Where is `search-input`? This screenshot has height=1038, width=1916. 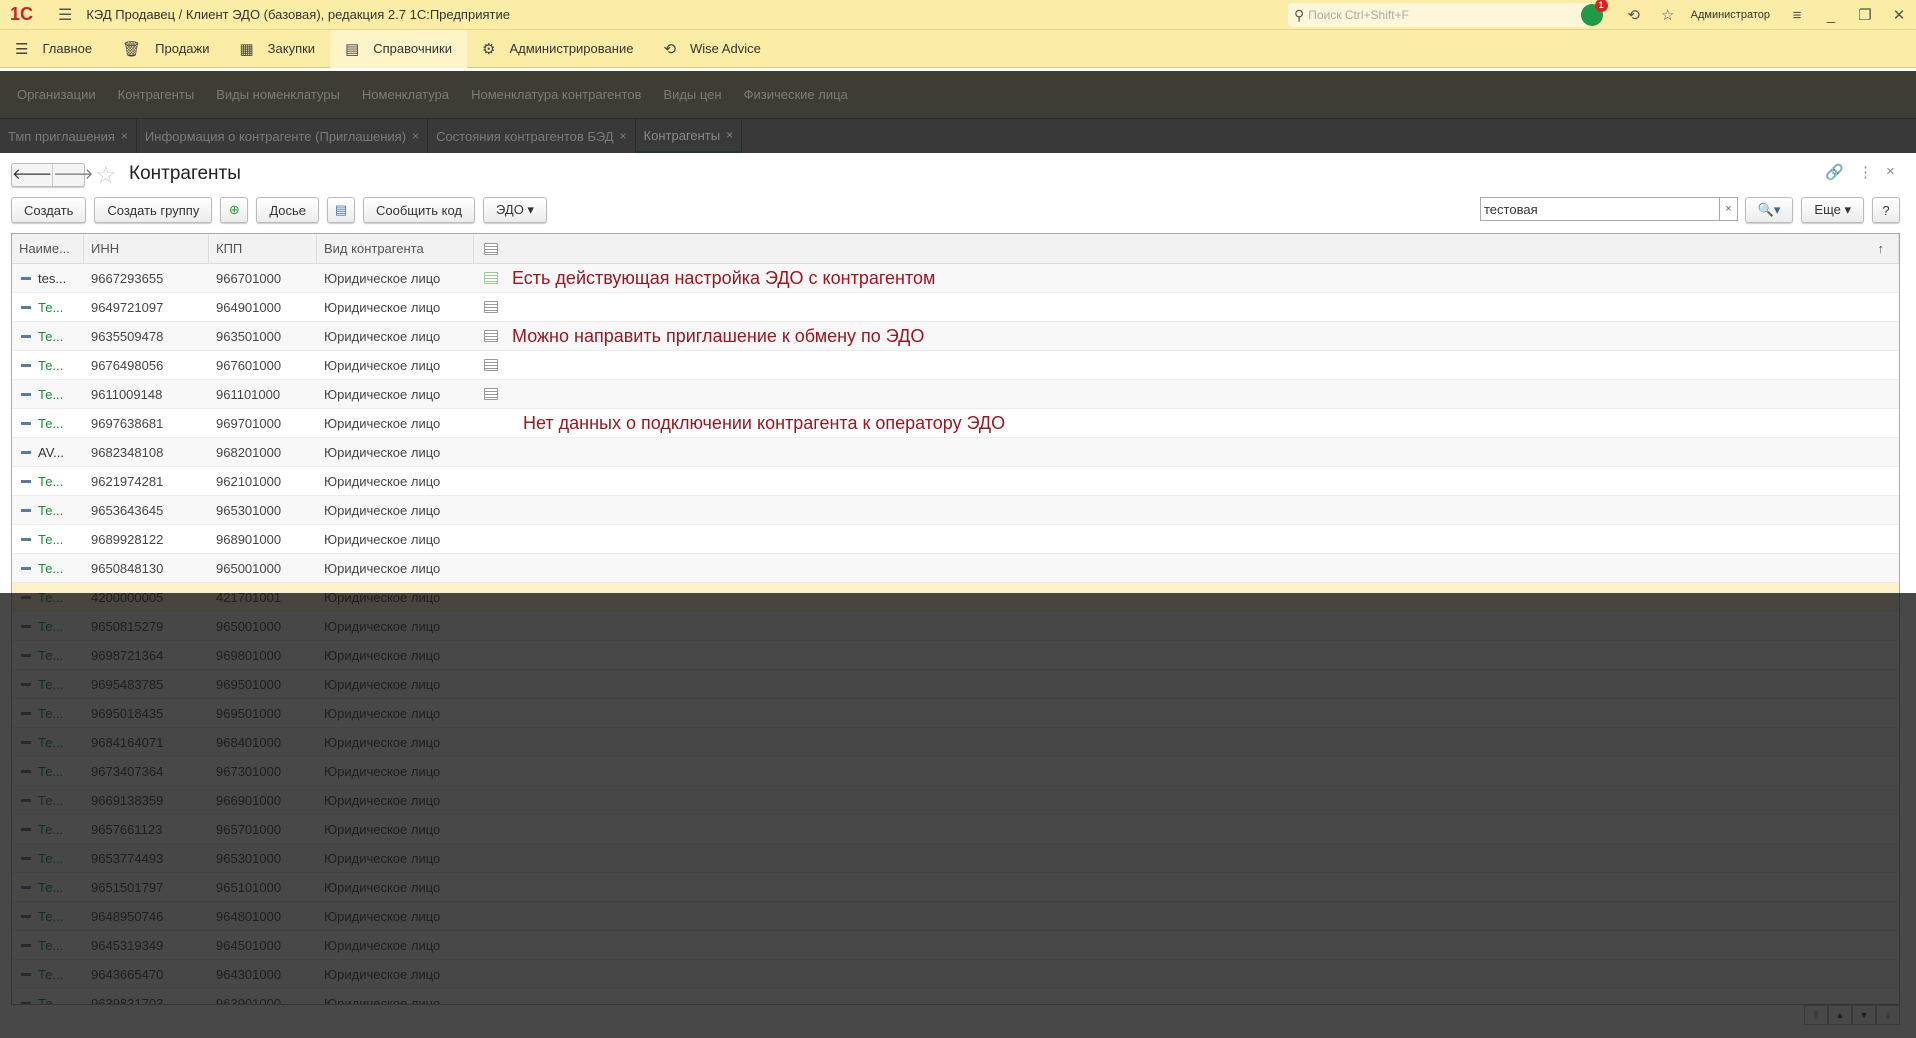 search-input is located at coordinates (1600, 209).